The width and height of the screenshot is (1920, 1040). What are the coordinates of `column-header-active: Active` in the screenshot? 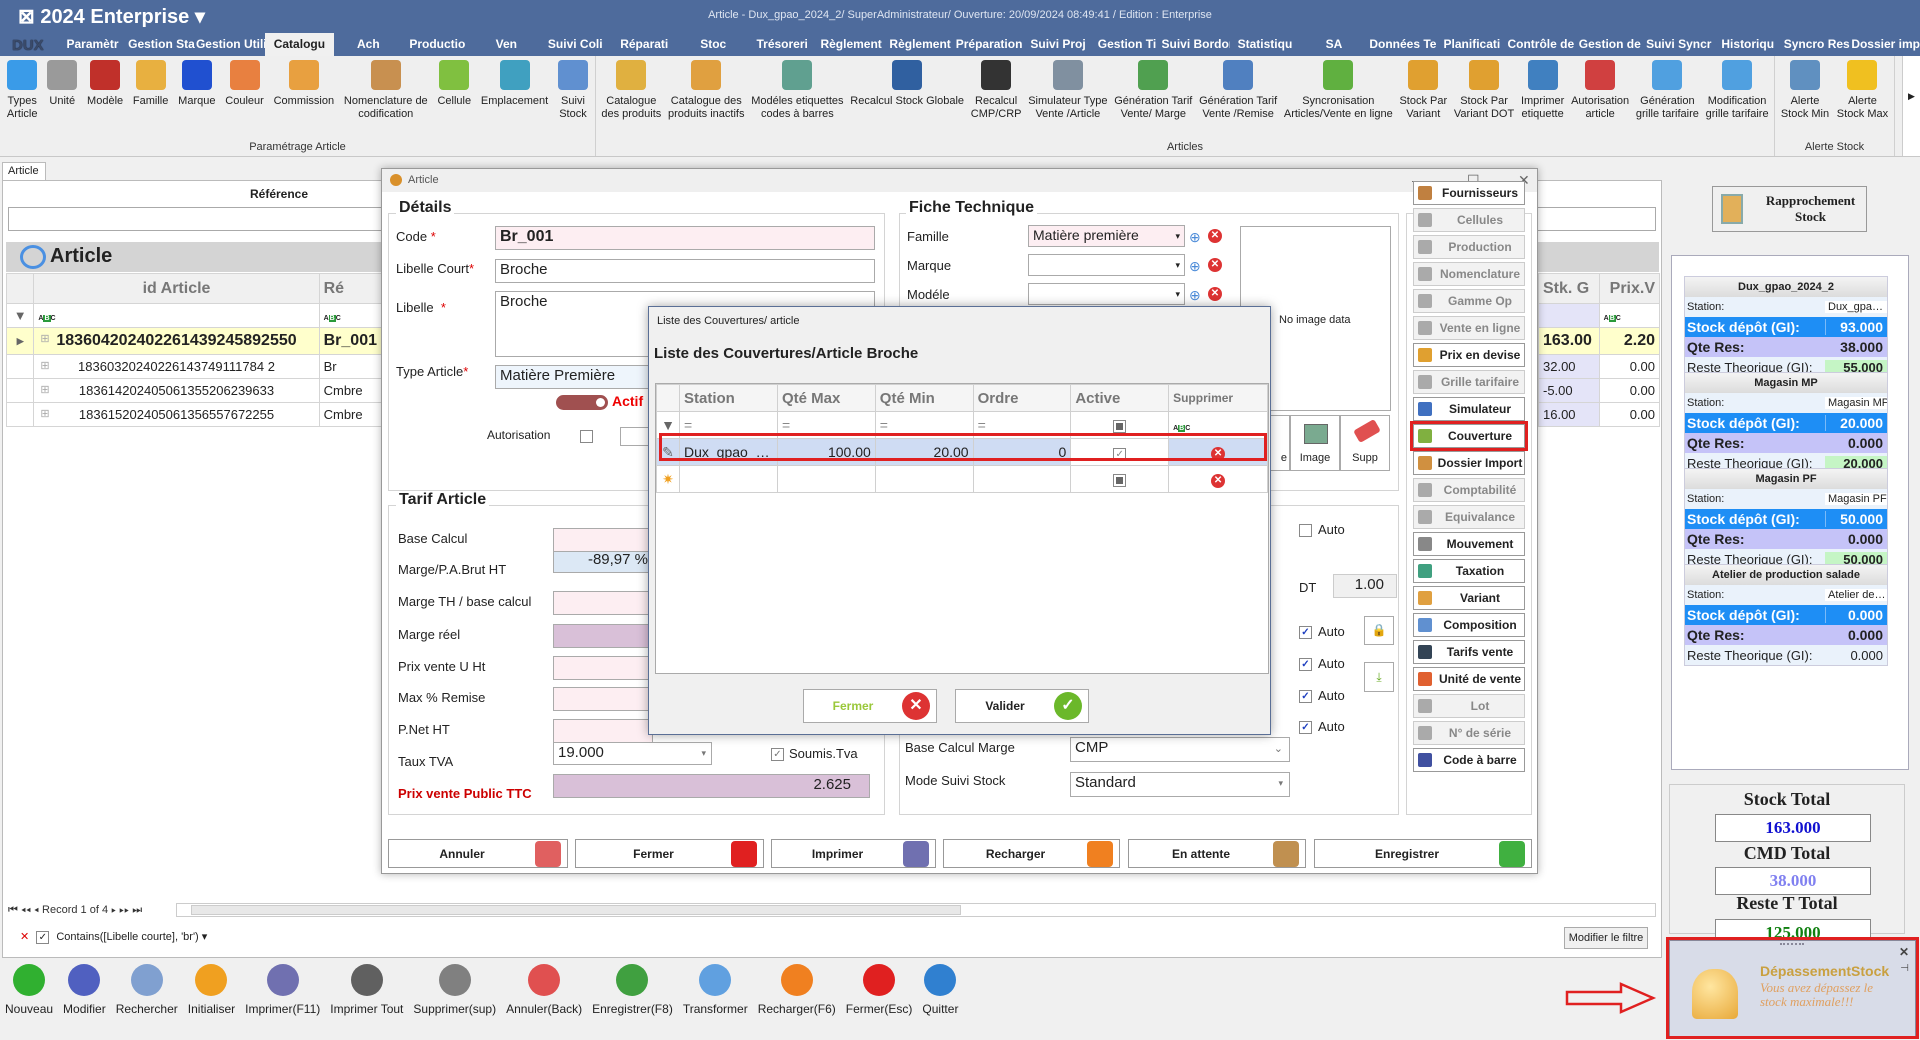 It's located at (1120, 398).